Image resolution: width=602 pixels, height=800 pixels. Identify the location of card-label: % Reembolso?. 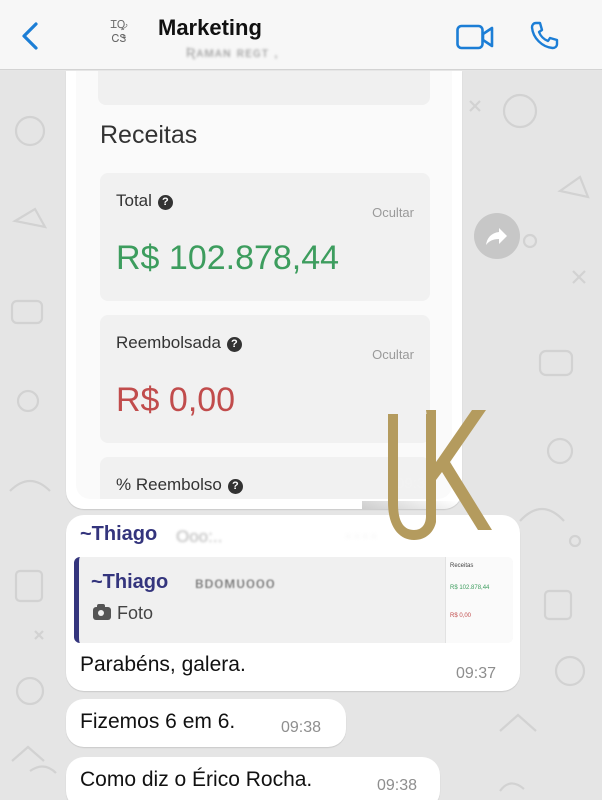
(179, 485).